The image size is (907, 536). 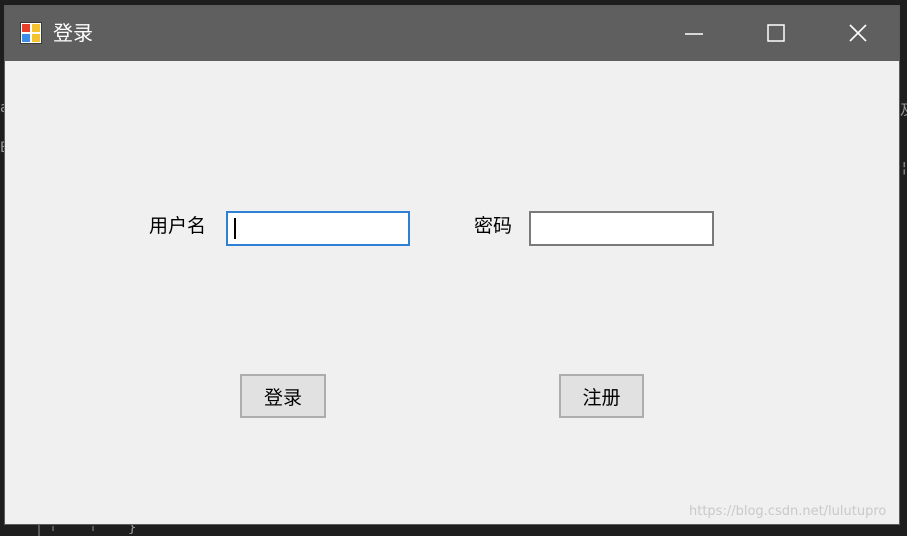 What do you see at coordinates (493, 226) in the screenshot?
I see `password-label: 密码` at bounding box center [493, 226].